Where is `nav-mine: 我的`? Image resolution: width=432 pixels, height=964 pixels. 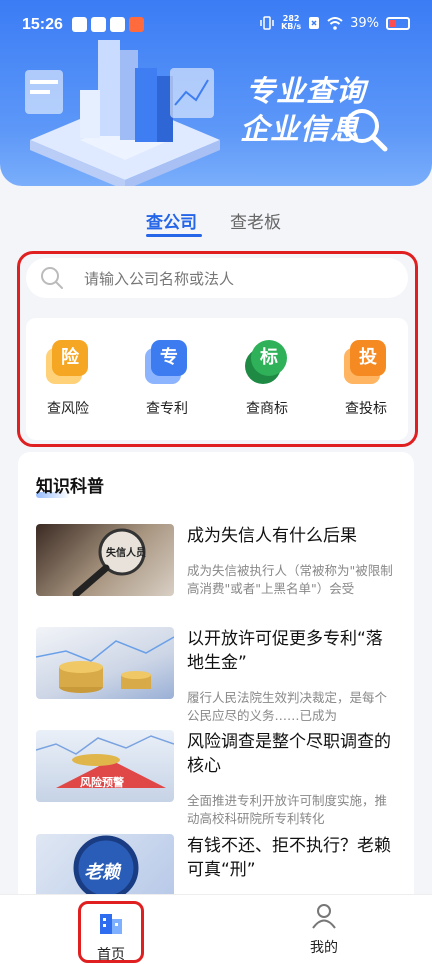 nav-mine: 我的 is located at coordinates (324, 930).